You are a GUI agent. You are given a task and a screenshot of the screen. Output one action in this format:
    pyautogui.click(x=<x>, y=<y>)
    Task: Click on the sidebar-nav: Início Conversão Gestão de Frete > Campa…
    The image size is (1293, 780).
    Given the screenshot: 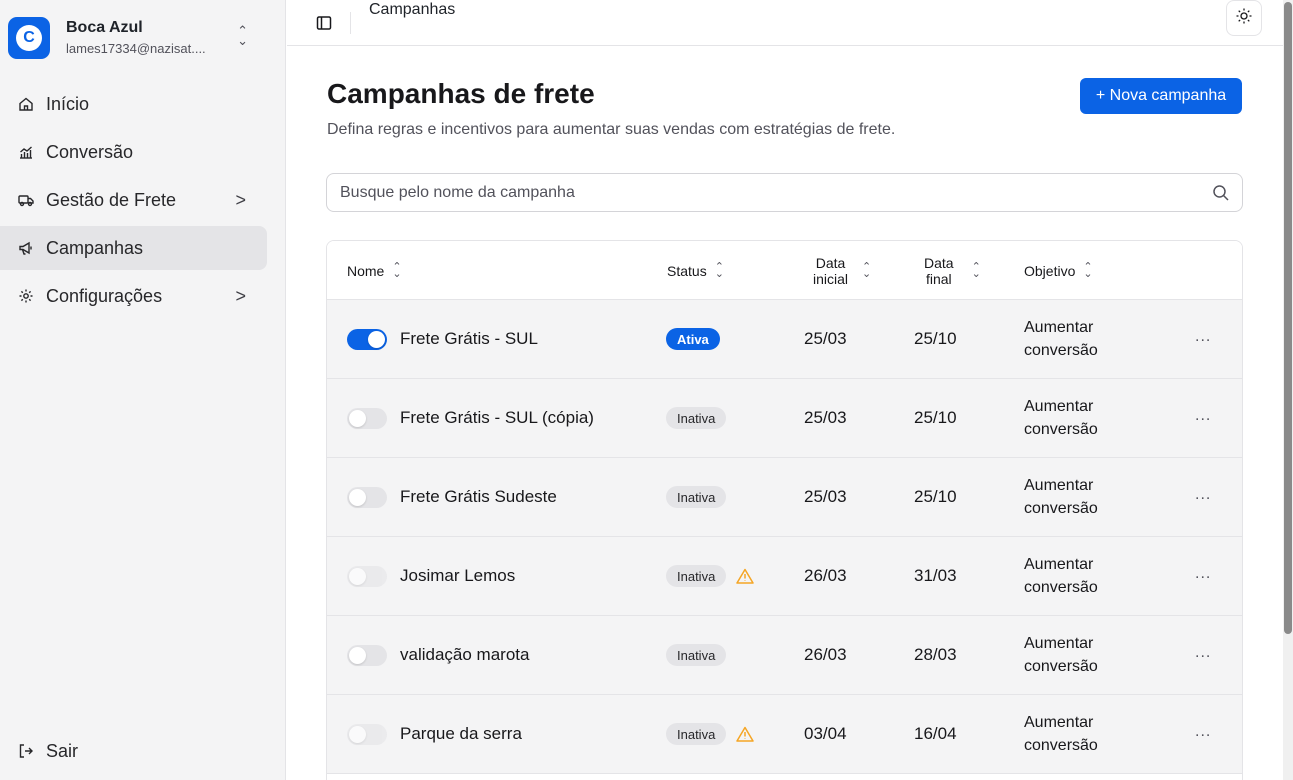 What is the action you would take?
    pyautogui.click(x=135, y=202)
    